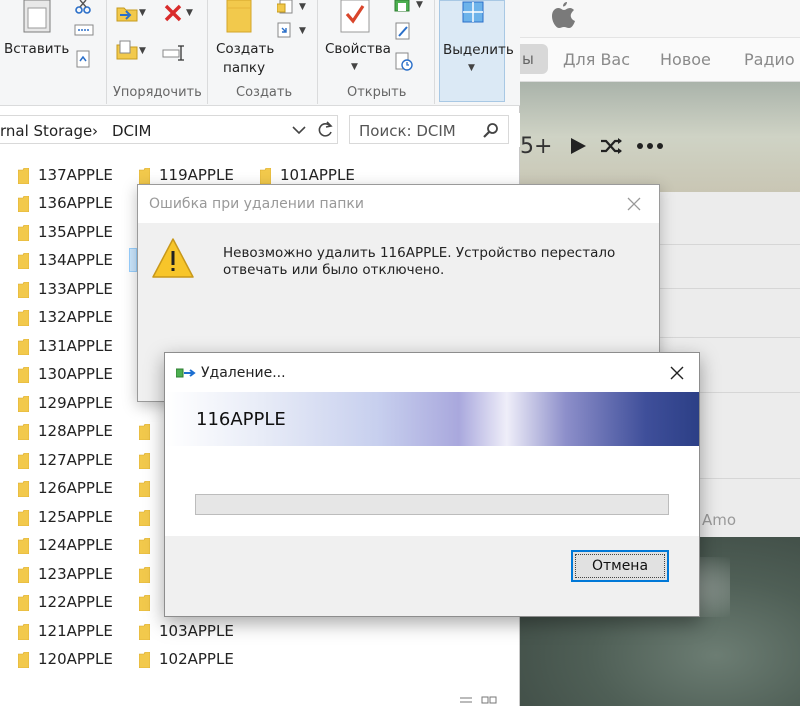  What do you see at coordinates (685, 59) in the screenshot?
I see `tab-new: Новое` at bounding box center [685, 59].